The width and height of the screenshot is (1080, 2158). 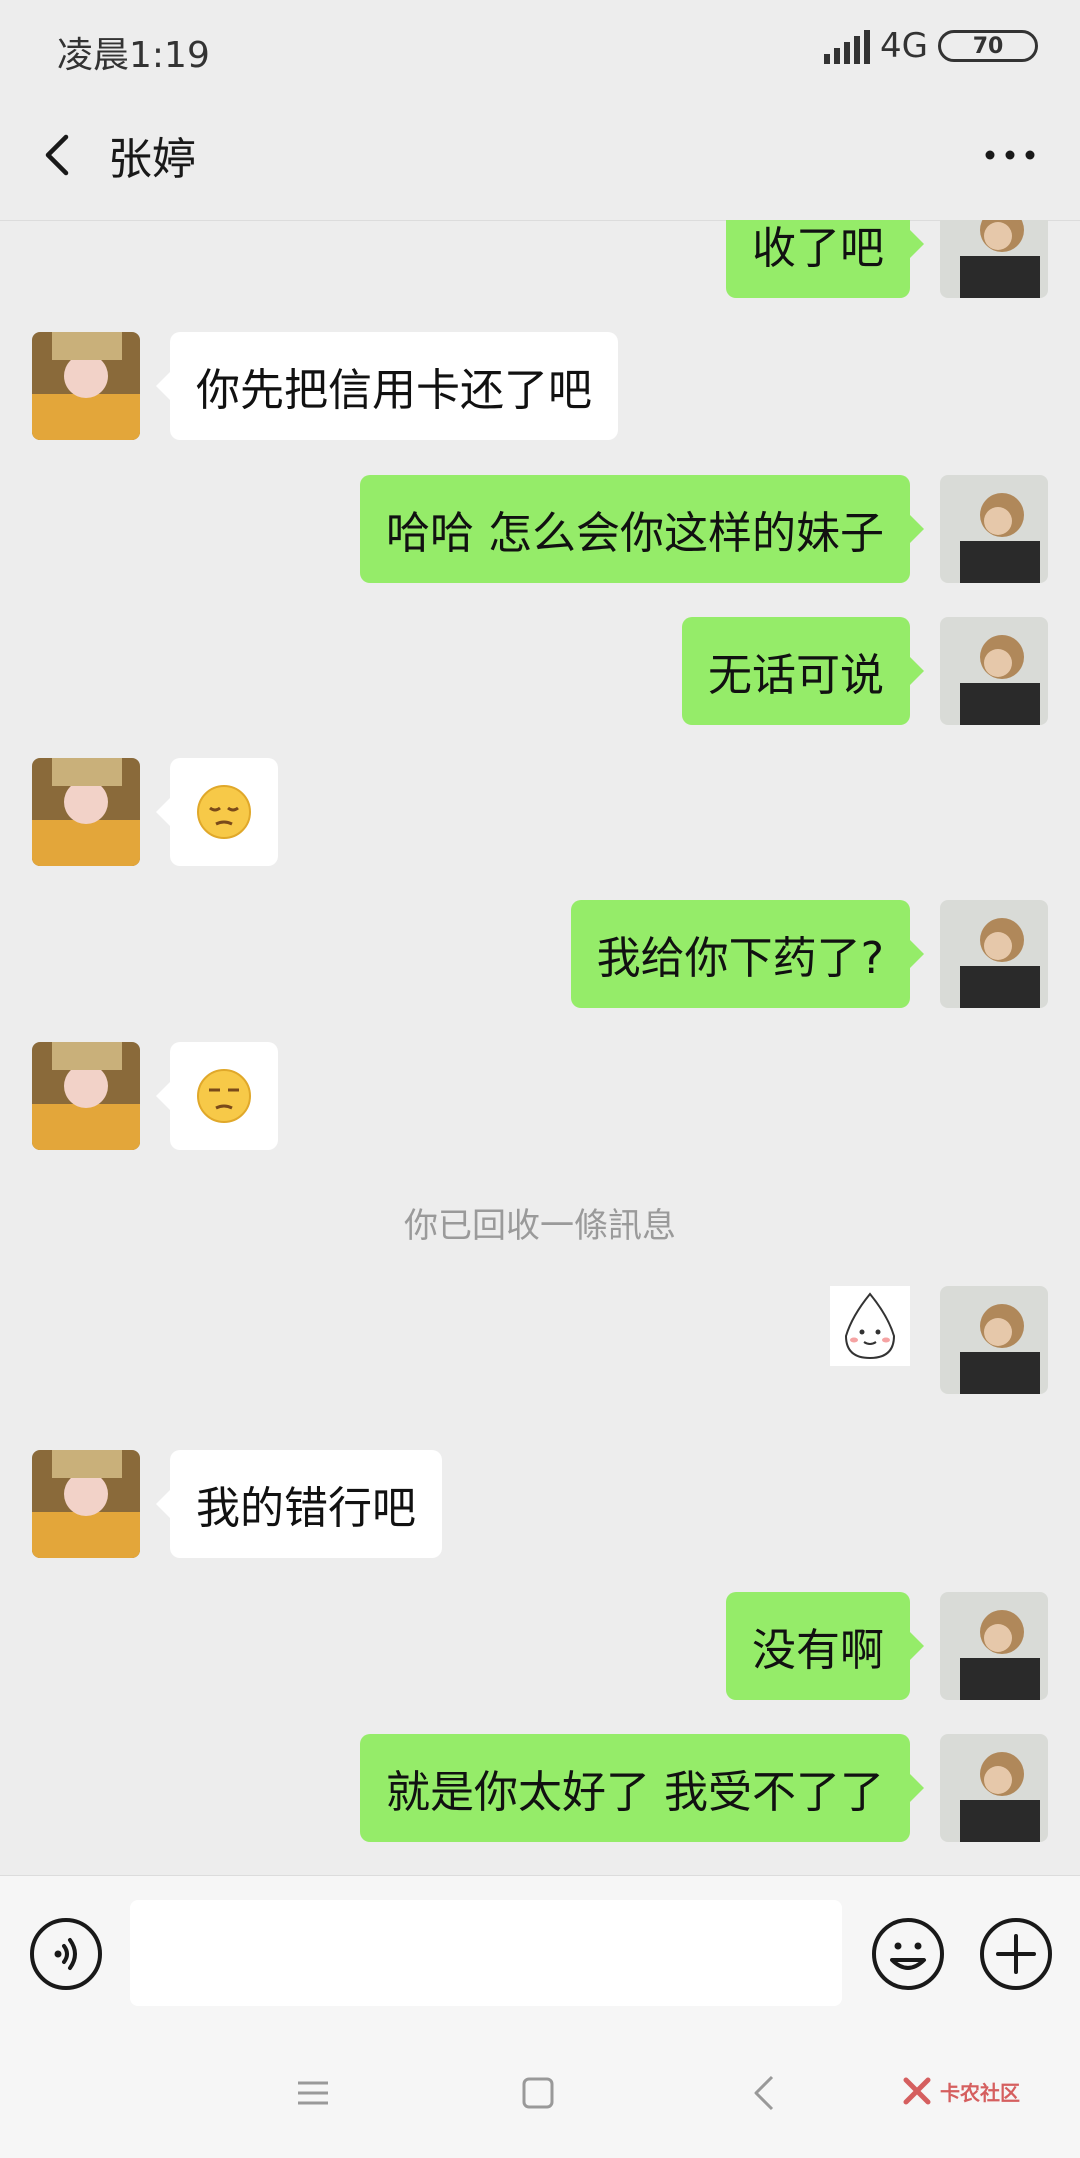 What do you see at coordinates (224, 1096) in the screenshot?
I see `unamused-face-icon` at bounding box center [224, 1096].